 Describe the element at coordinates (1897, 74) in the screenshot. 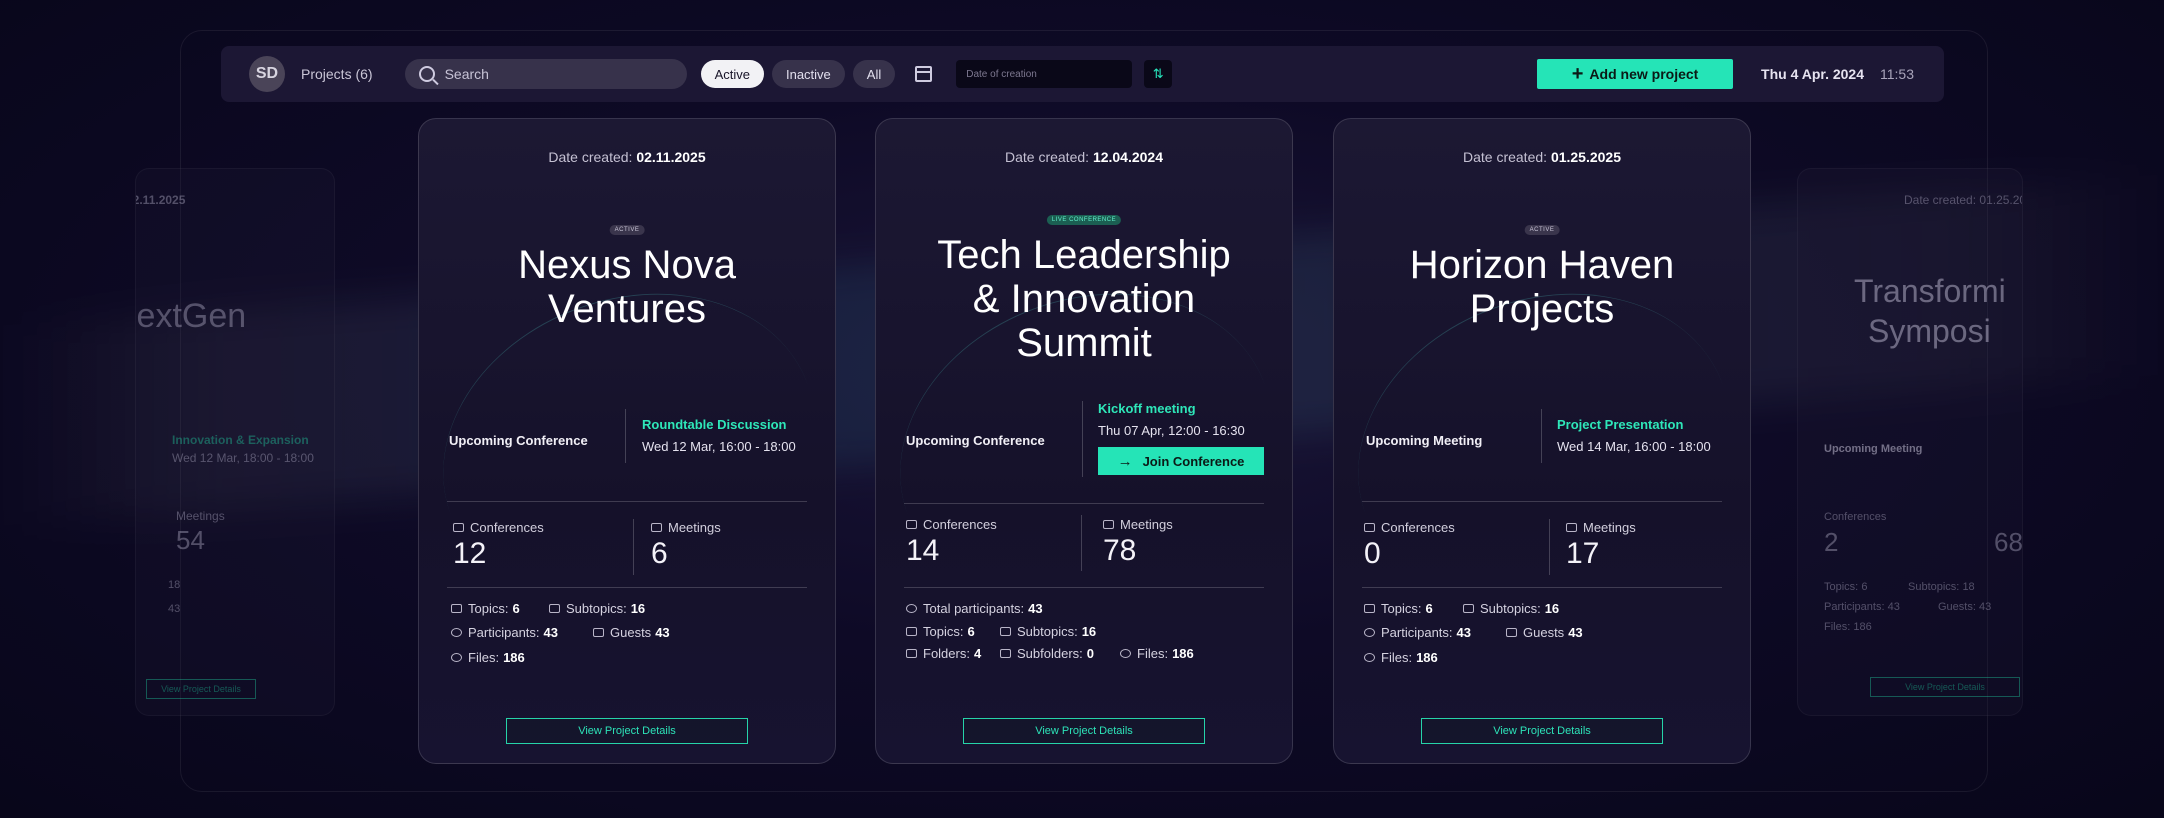

I see `current-time: 11:53` at that location.